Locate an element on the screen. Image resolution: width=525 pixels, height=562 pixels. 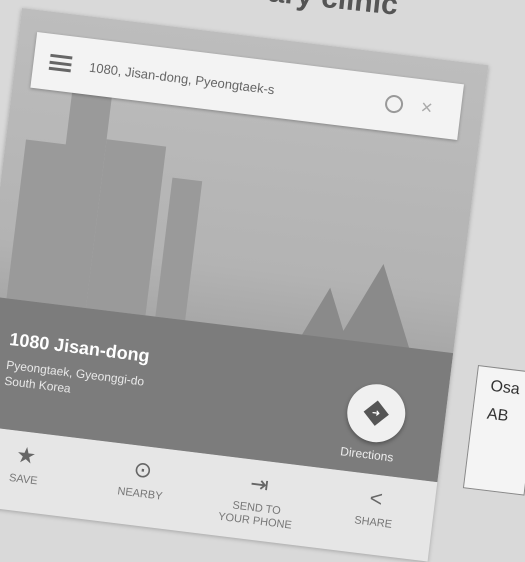
search-input: 1080, Jisan-dong, Pyeongtaek-s is located at coordinates (228, 83).